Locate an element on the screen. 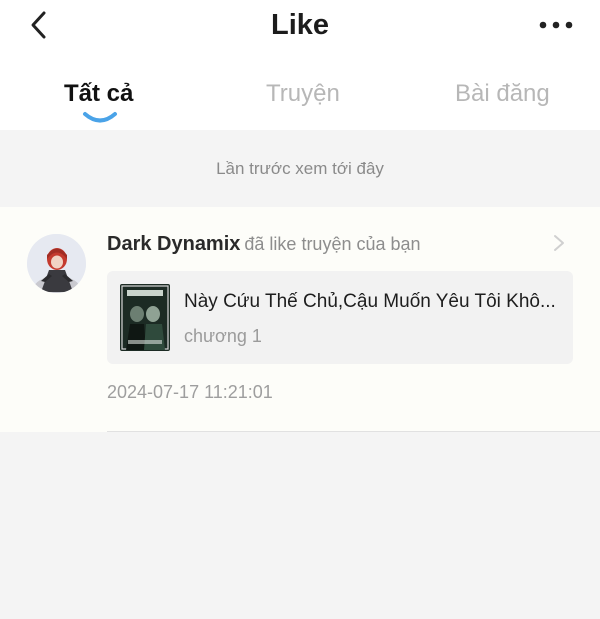 The width and height of the screenshot is (600, 619). page-title: Like is located at coordinates (300, 25).